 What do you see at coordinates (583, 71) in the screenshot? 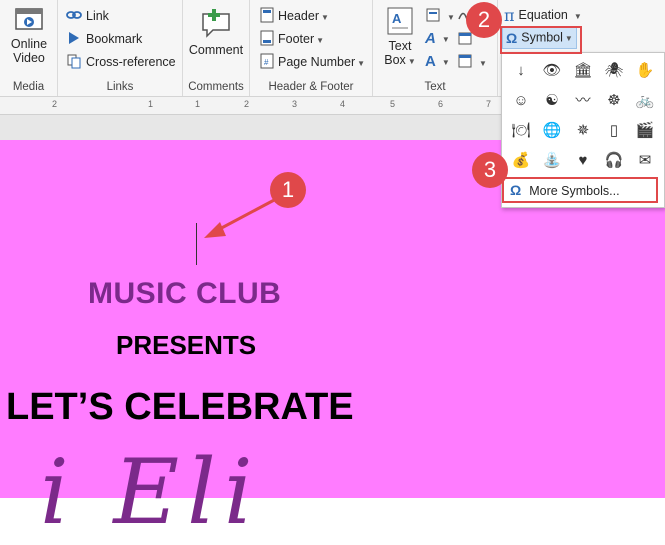
I see `symbol-cell: 🏛` at bounding box center [583, 71].